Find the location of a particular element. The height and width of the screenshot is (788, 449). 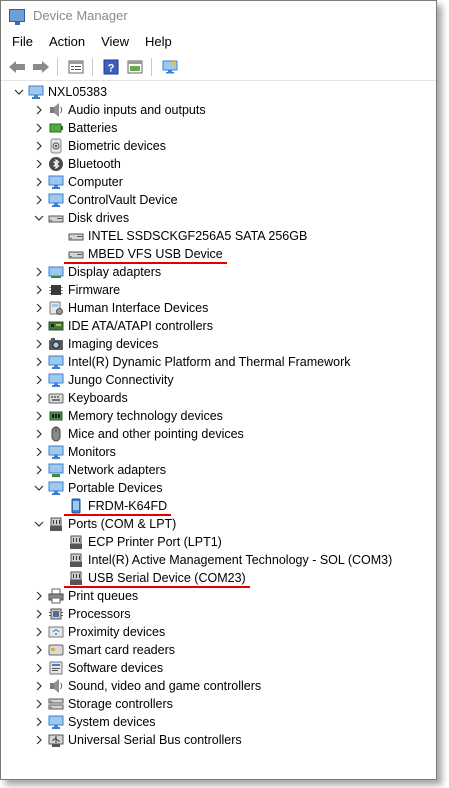

tree-category: Portable Devices is located at coordinates (218, 488).